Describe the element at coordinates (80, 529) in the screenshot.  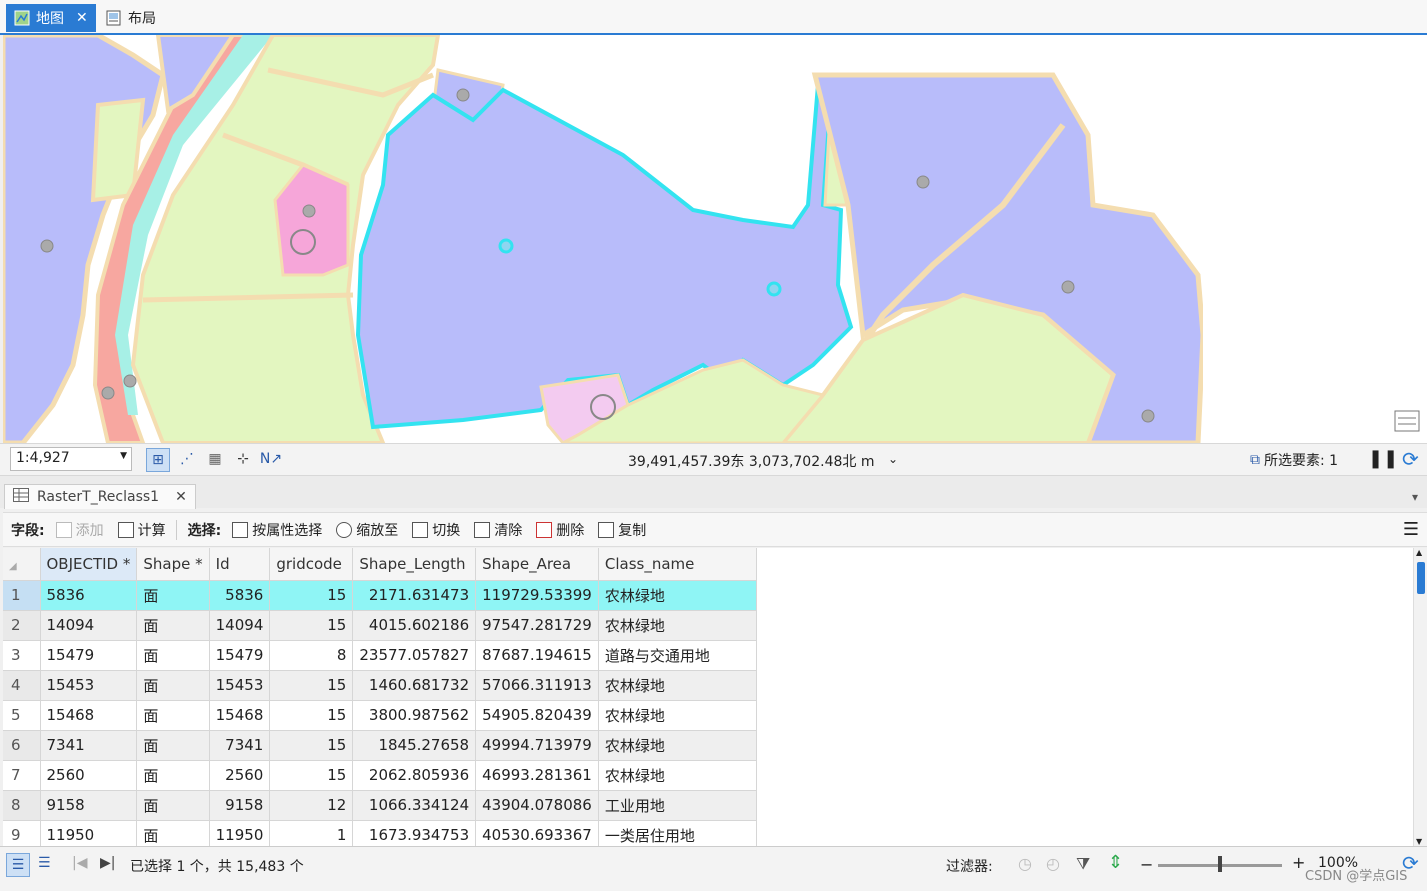
I see `add-field-button: 添加` at that location.